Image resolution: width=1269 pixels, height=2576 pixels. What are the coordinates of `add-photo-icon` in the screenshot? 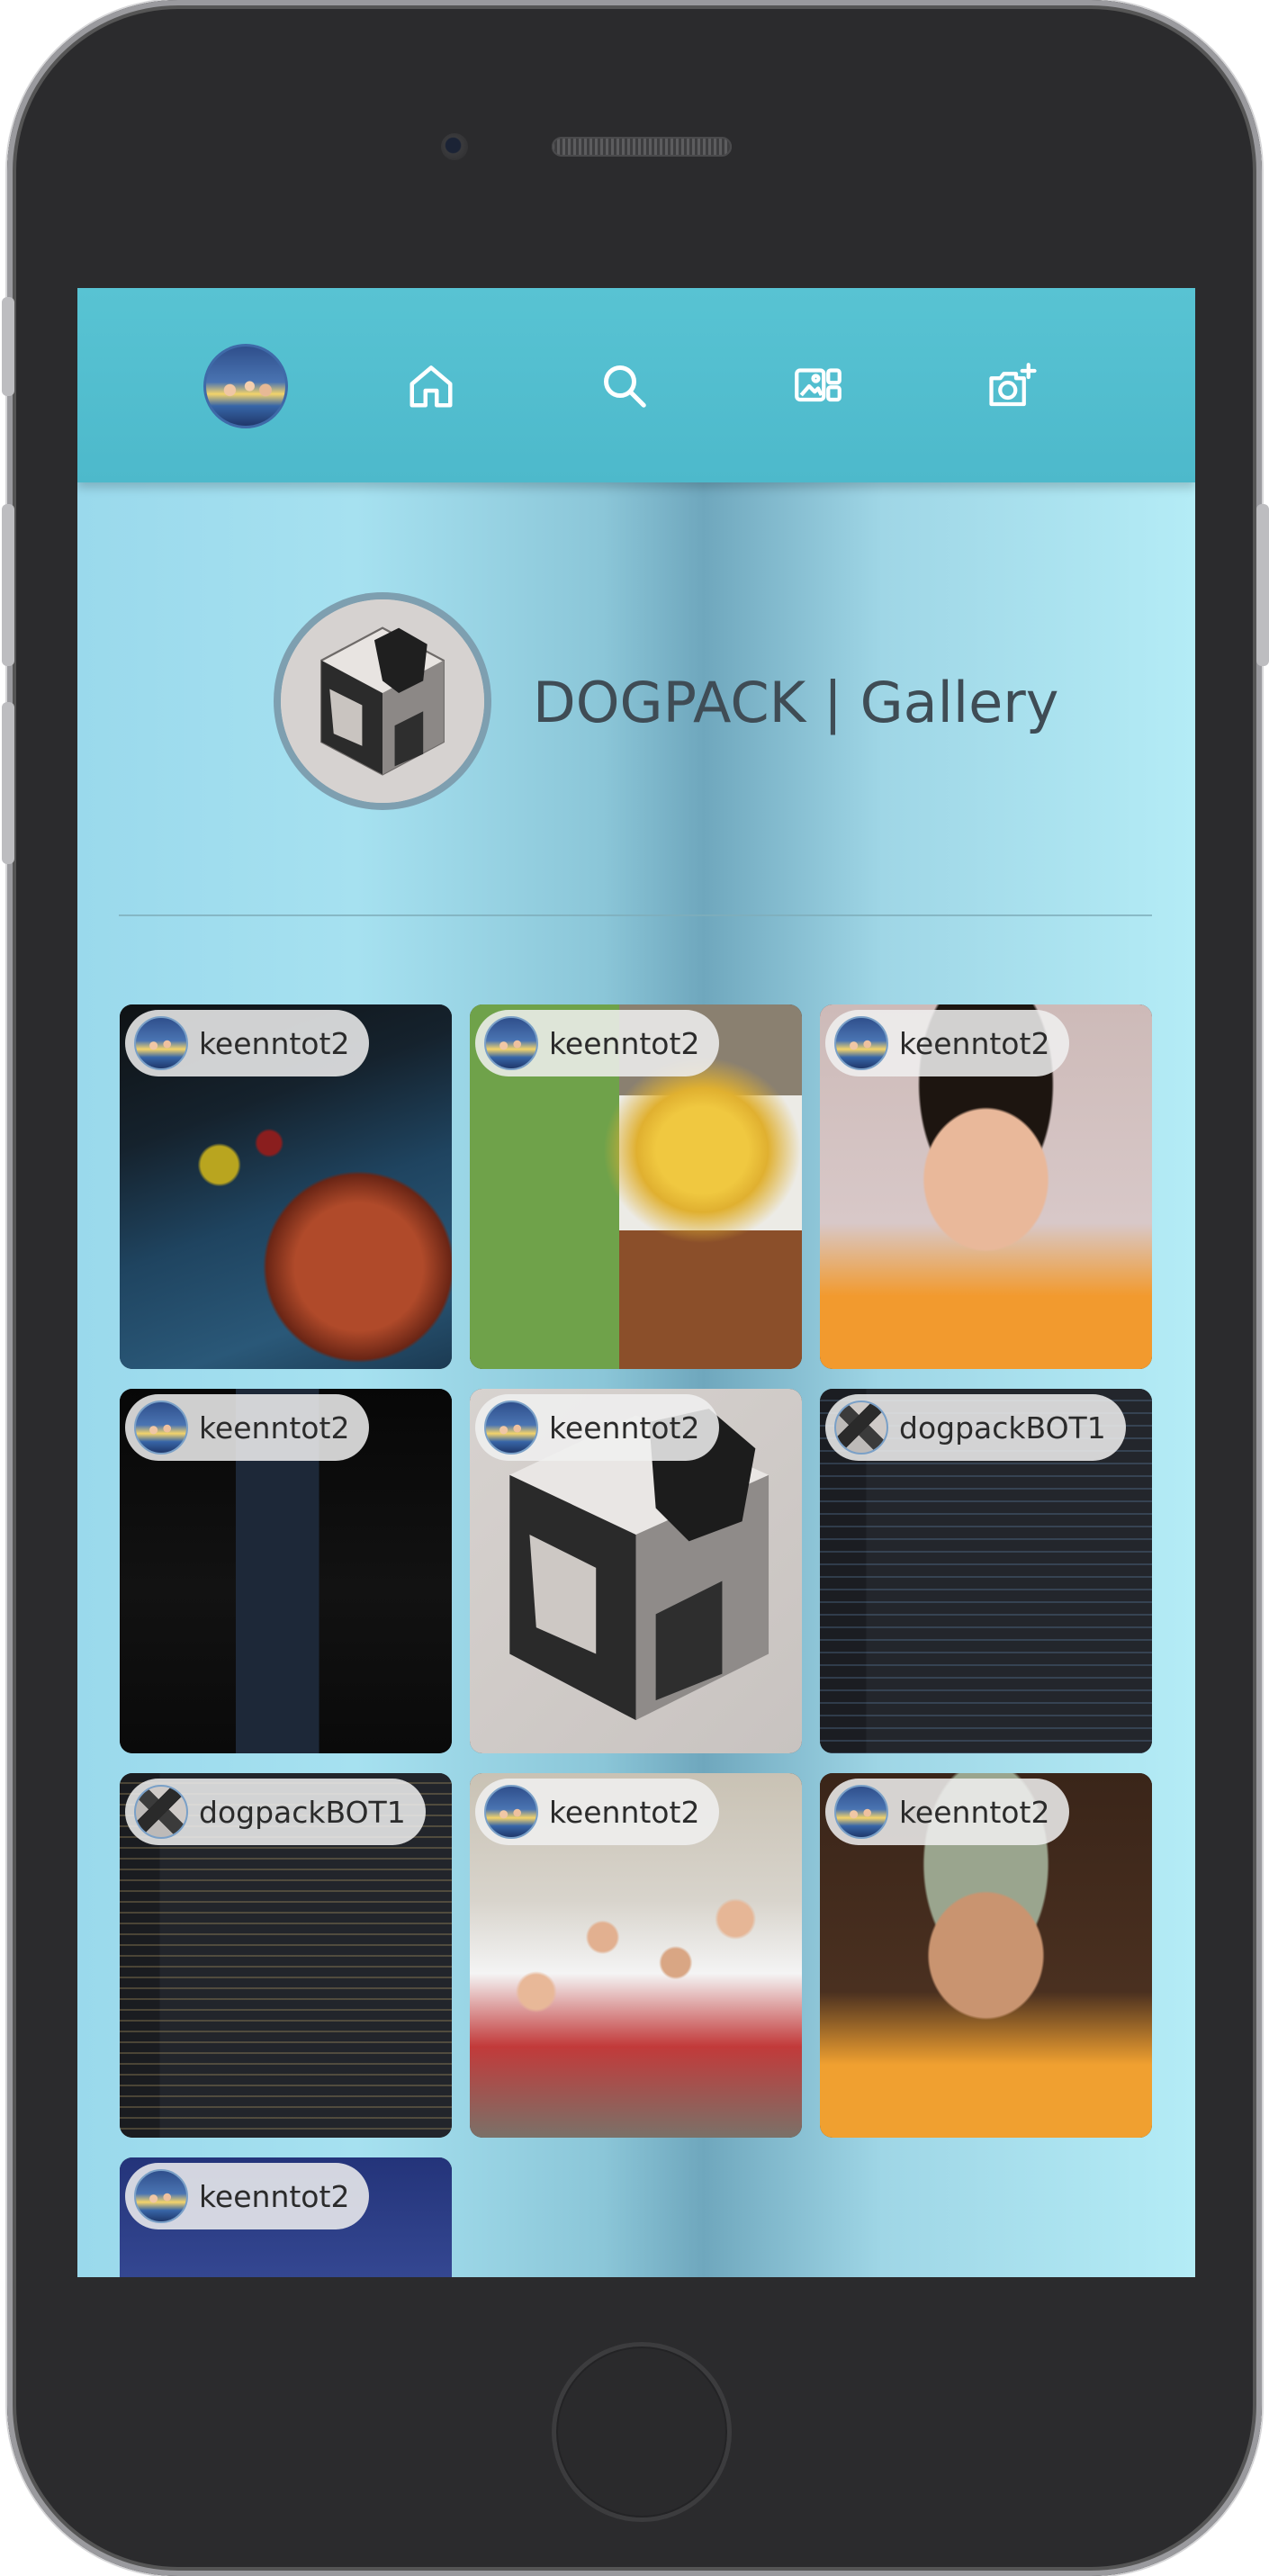 It's located at (1011, 386).